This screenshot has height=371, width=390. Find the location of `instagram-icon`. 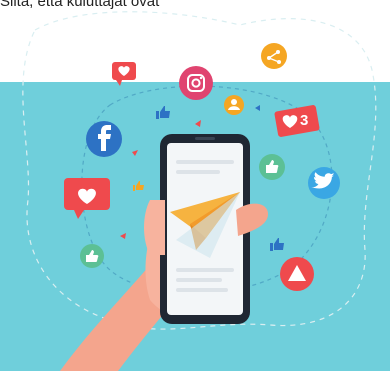

instagram-icon is located at coordinates (196, 83).